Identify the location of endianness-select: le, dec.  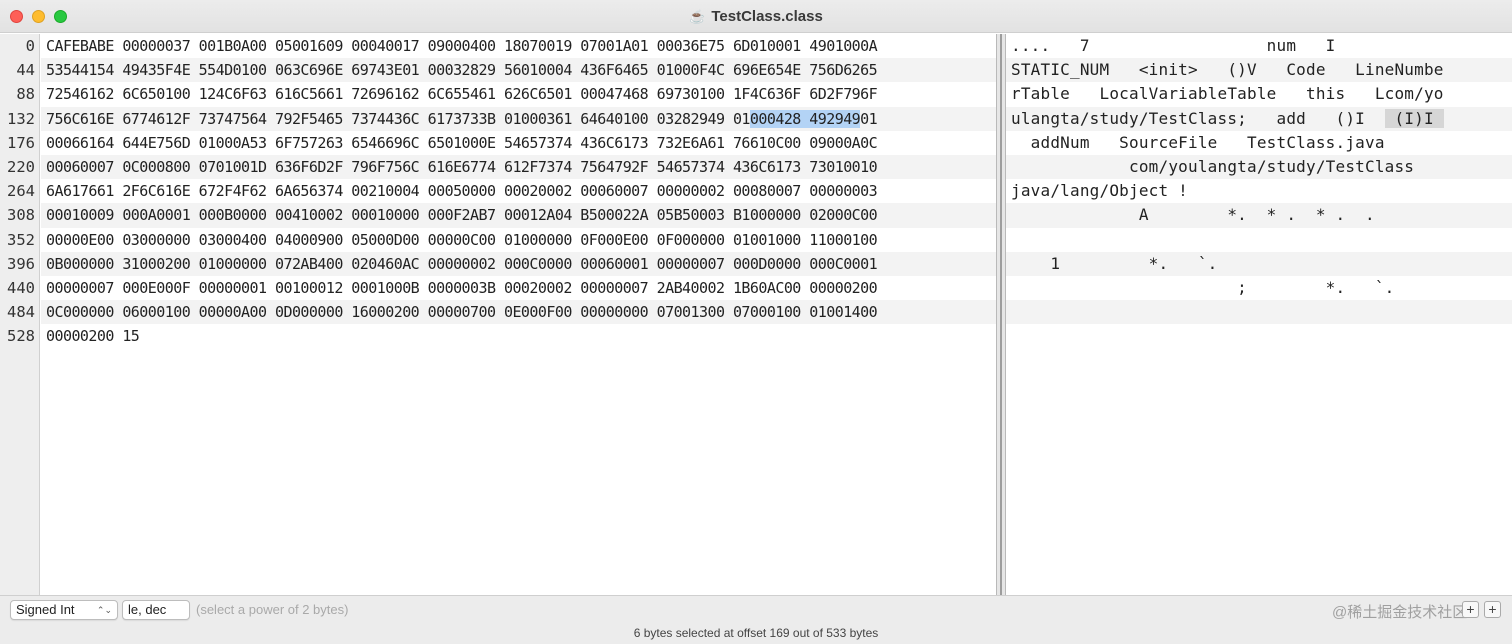
(156, 610).